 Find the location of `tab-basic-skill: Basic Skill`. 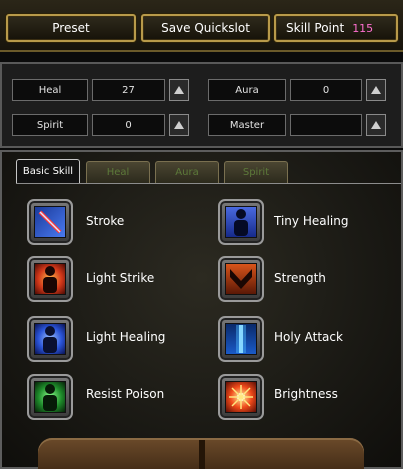

tab-basic-skill: Basic Skill is located at coordinates (48, 171).